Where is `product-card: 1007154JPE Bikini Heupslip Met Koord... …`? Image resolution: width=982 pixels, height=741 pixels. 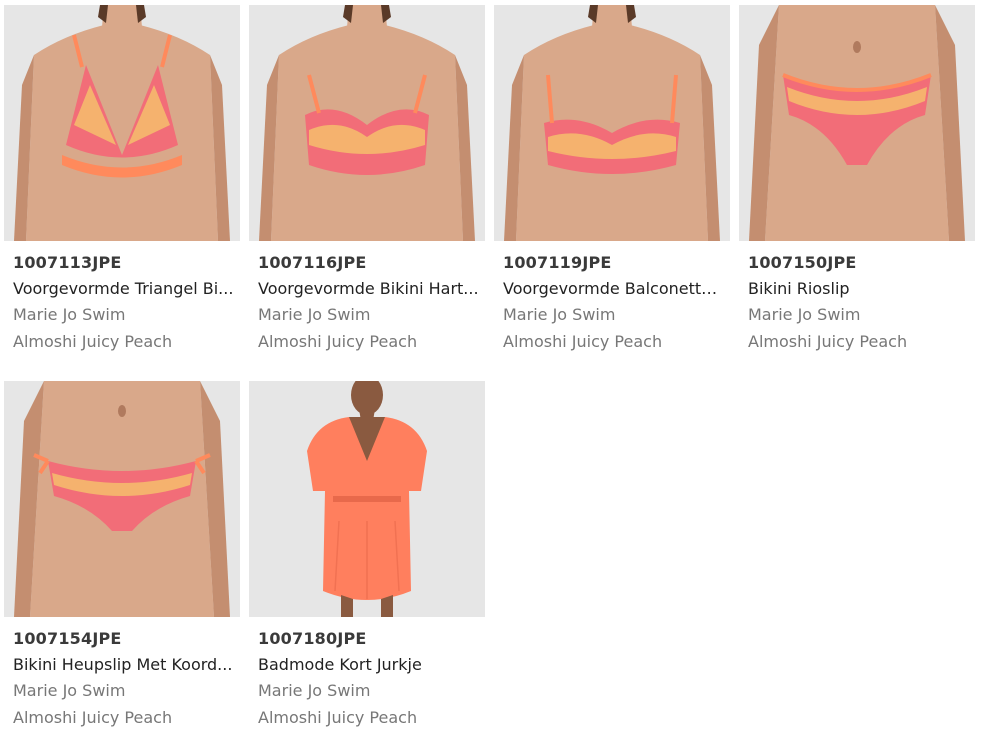 product-card: 1007154JPE Bikini Heupslip Met Koord... … is located at coordinates (122, 558).